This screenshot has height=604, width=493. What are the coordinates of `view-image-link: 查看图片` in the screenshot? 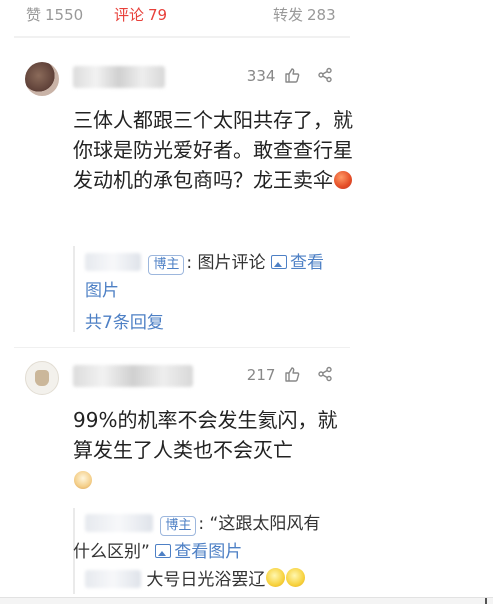 It's located at (198, 552).